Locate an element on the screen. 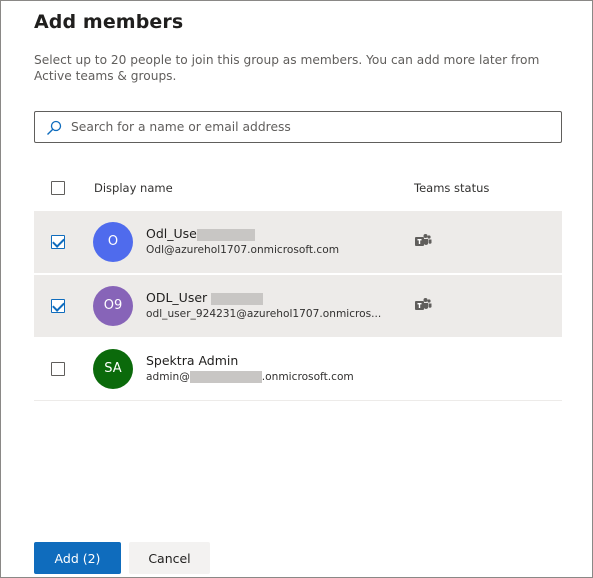  select-all-checkbox is located at coordinates (58, 188).